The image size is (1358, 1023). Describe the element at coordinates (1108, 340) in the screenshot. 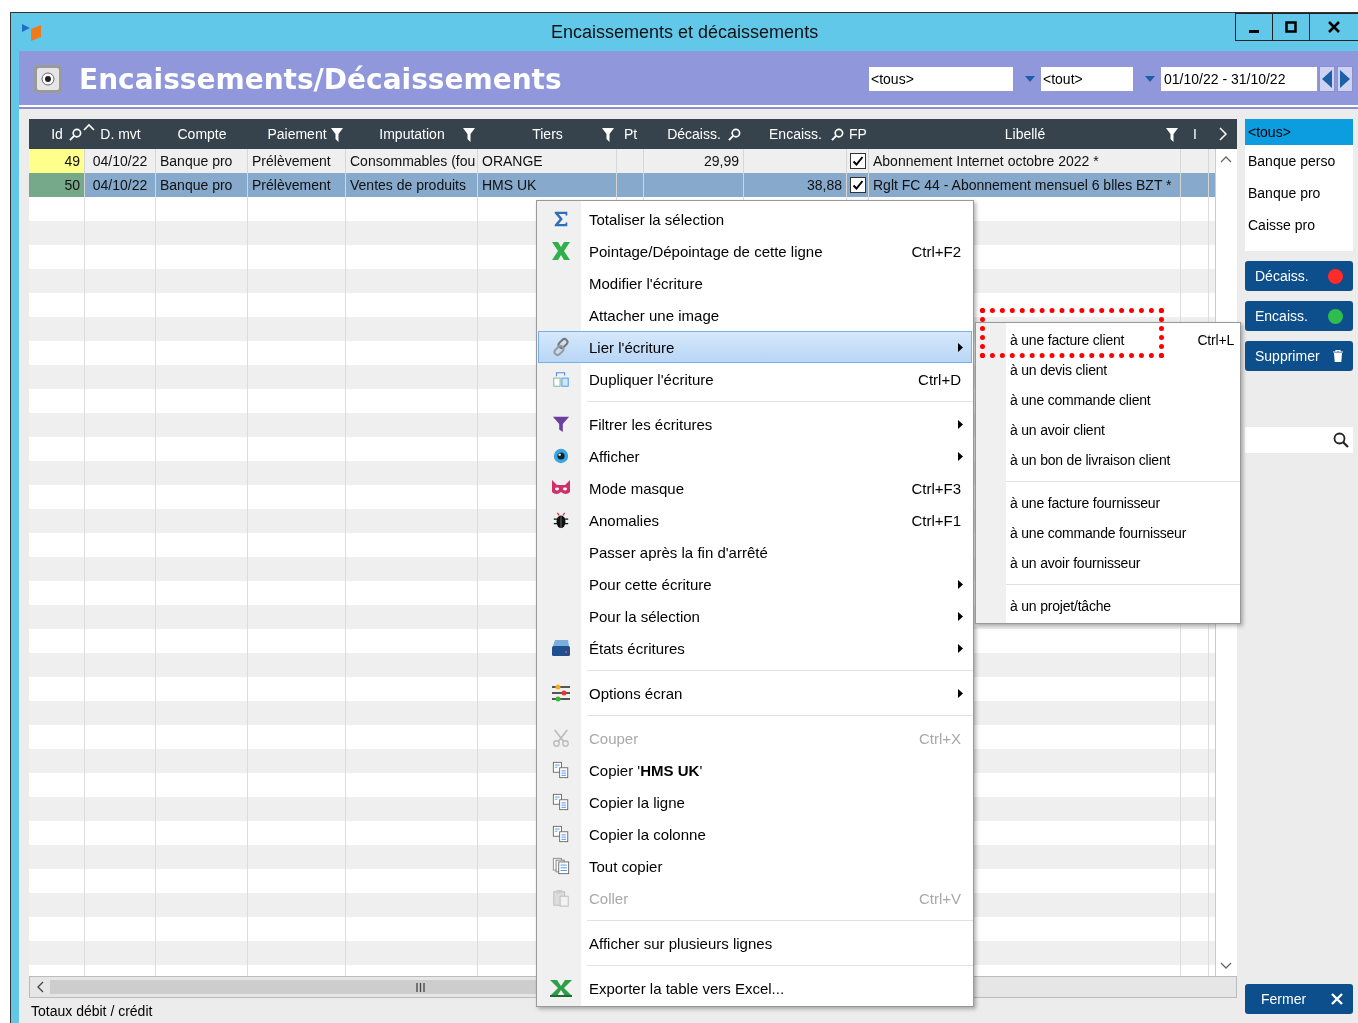

I see `menu-item: à une facture client Ctrl+L` at that location.